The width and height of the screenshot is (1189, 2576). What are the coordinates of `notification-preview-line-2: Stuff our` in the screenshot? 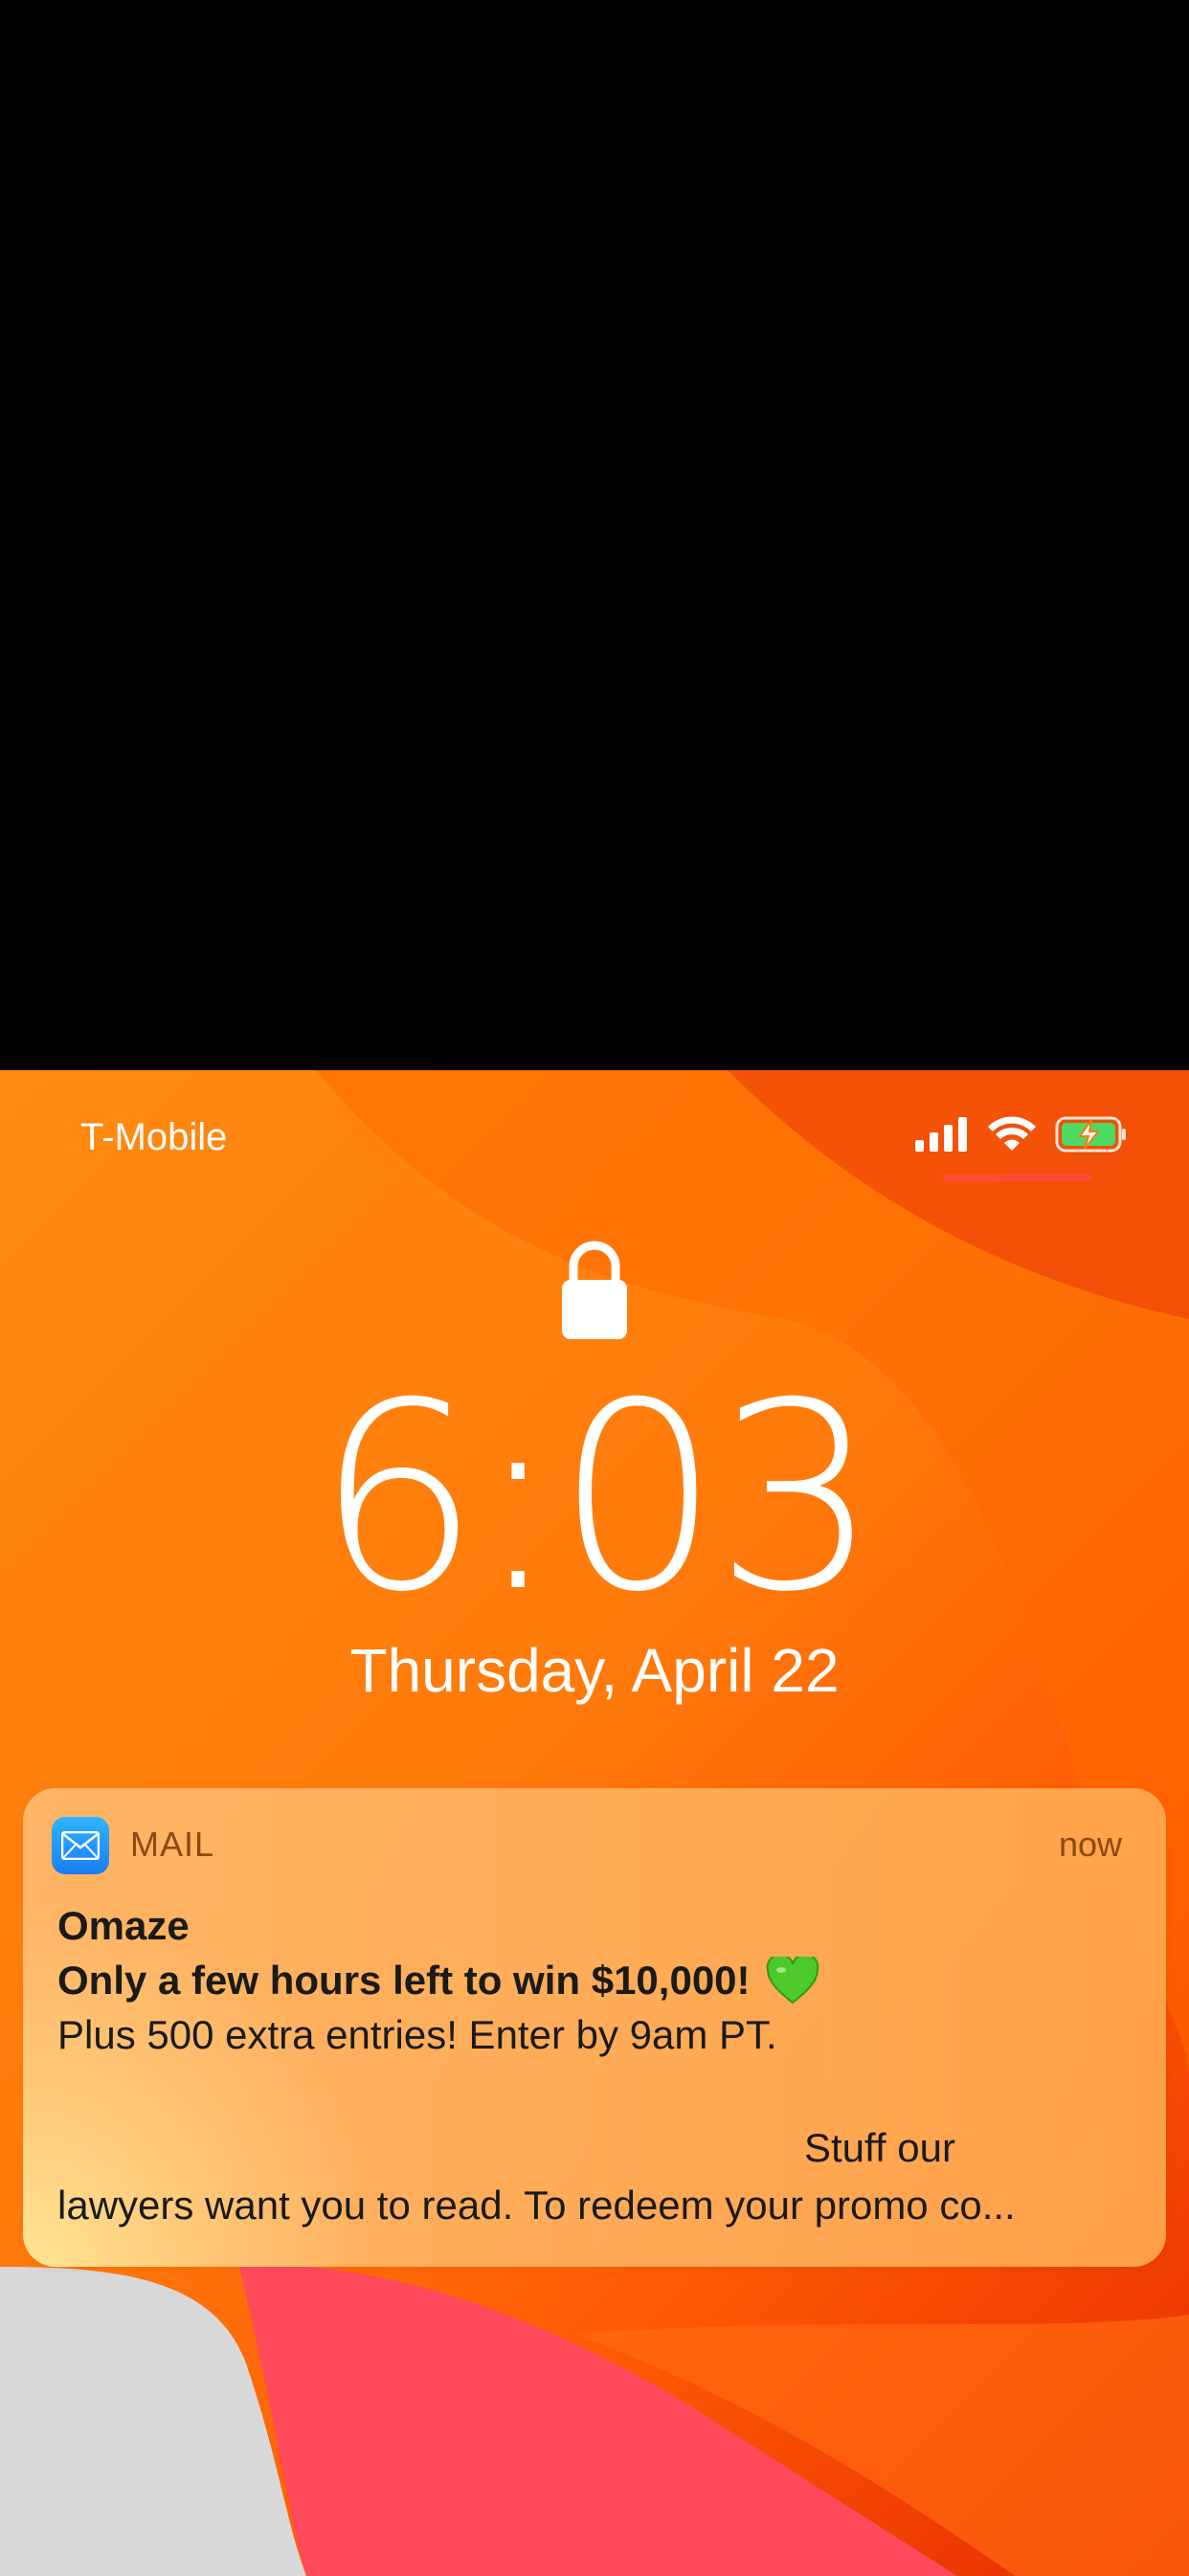 It's located at (879, 2147).